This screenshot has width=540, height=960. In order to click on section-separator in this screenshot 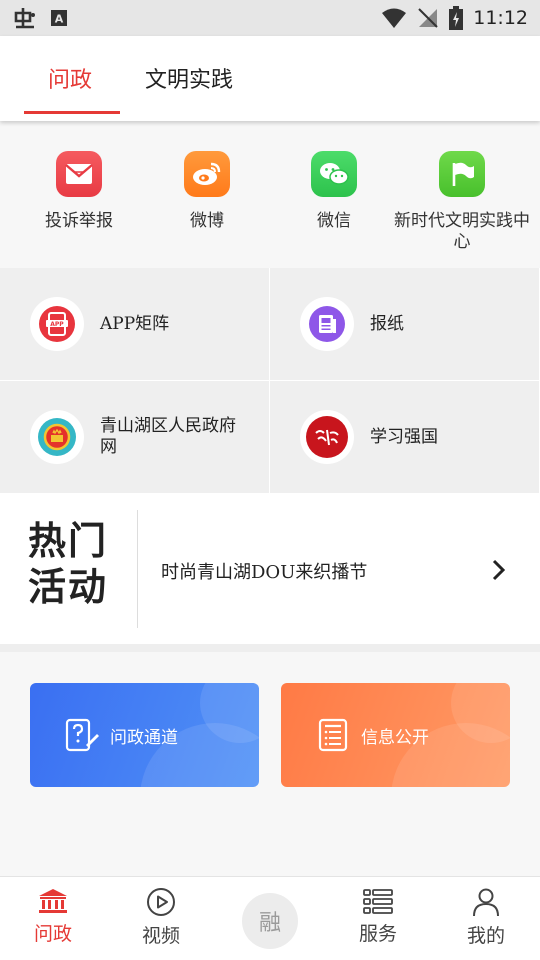, I will do `click(270, 648)`.